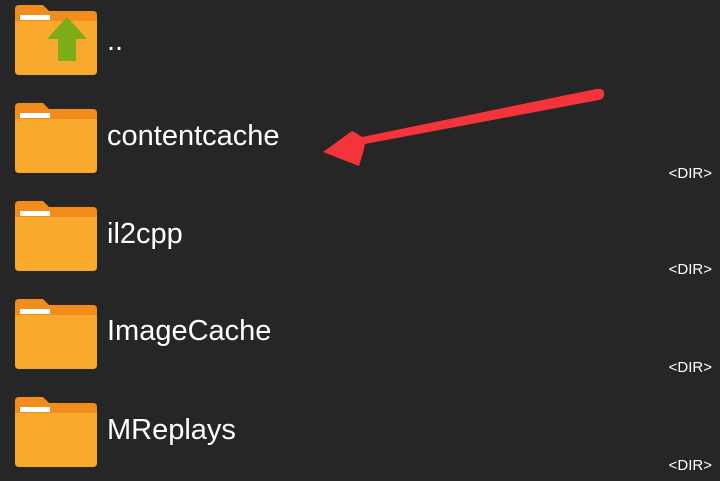 The image size is (720, 481). Describe the element at coordinates (56, 40) in the screenshot. I see `folder-up-icon` at that location.